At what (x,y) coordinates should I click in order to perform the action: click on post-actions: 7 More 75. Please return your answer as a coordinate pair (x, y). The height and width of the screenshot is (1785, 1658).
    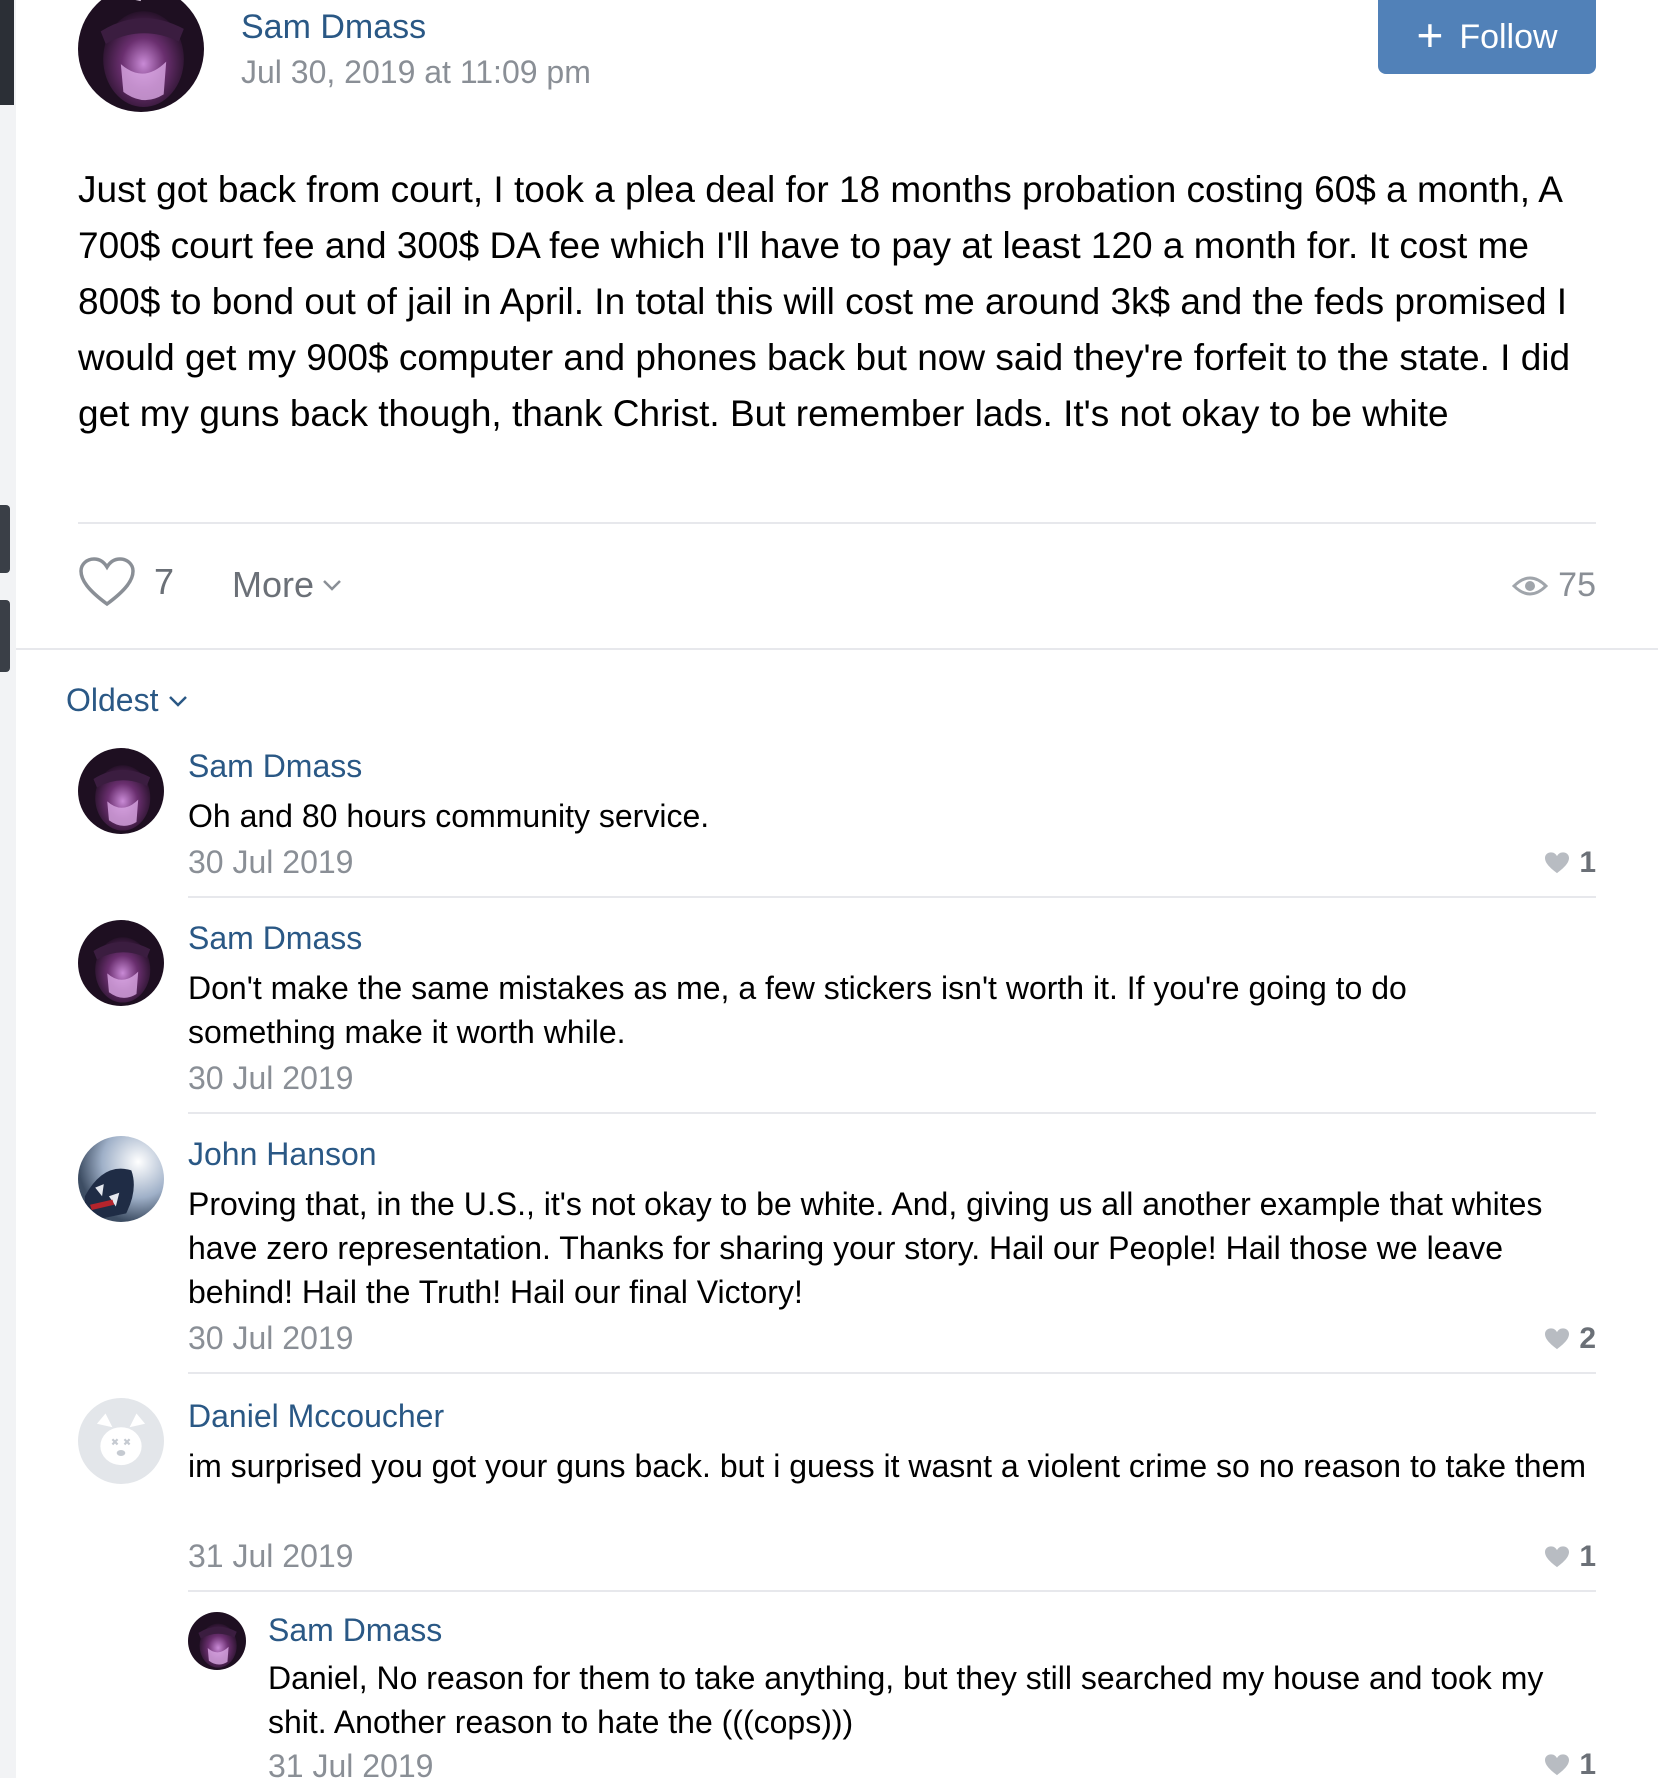
    Looking at the image, I should click on (837, 586).